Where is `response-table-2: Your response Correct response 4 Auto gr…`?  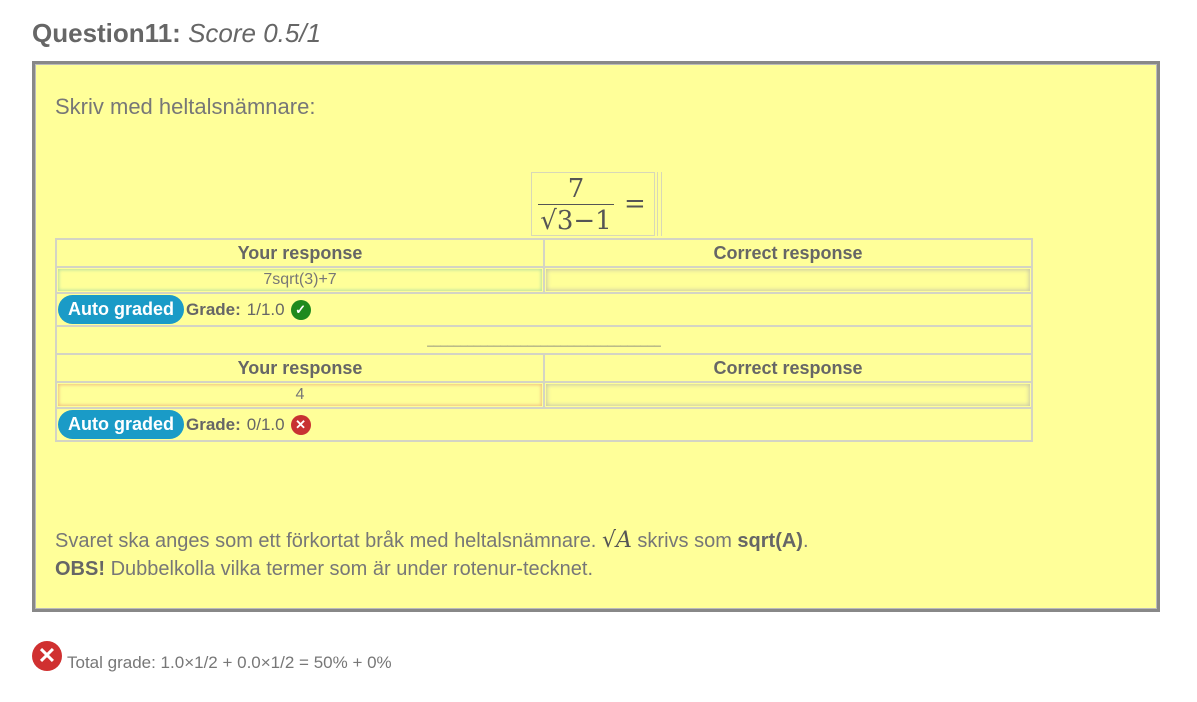 response-table-2: Your response Correct response 4 Auto gr… is located at coordinates (544, 397).